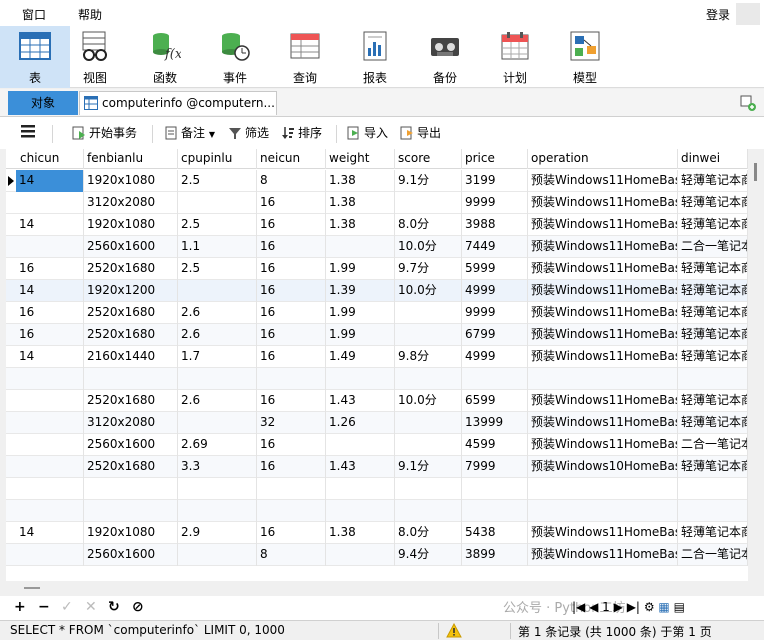  I want to click on import-button: 导入, so click(367, 132).